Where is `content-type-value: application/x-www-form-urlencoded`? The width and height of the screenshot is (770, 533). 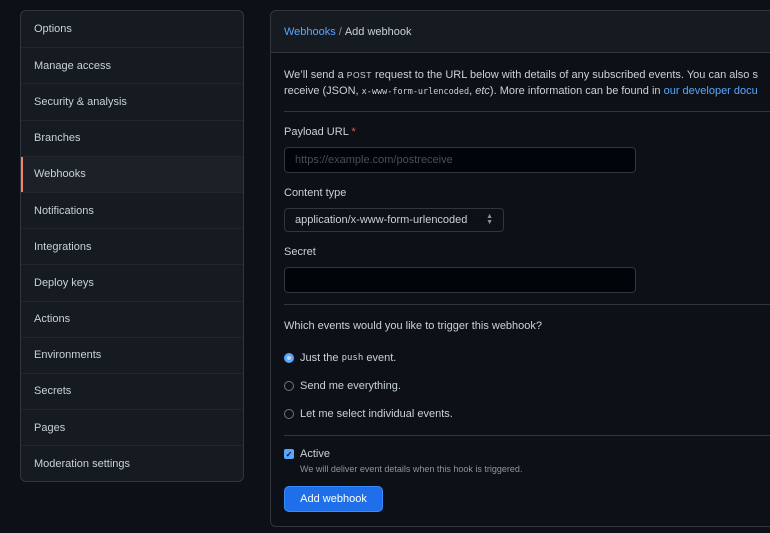
content-type-value: application/x-www-form-urlencoded is located at coordinates (381, 220).